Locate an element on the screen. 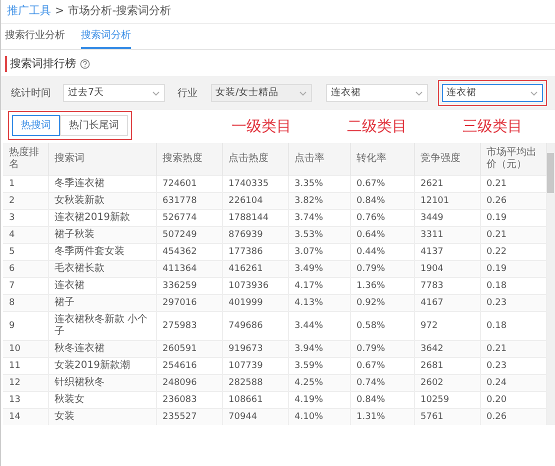 Image resolution: width=555 pixels, height=466 pixels. table-cell: 248096 is located at coordinates (189, 383).